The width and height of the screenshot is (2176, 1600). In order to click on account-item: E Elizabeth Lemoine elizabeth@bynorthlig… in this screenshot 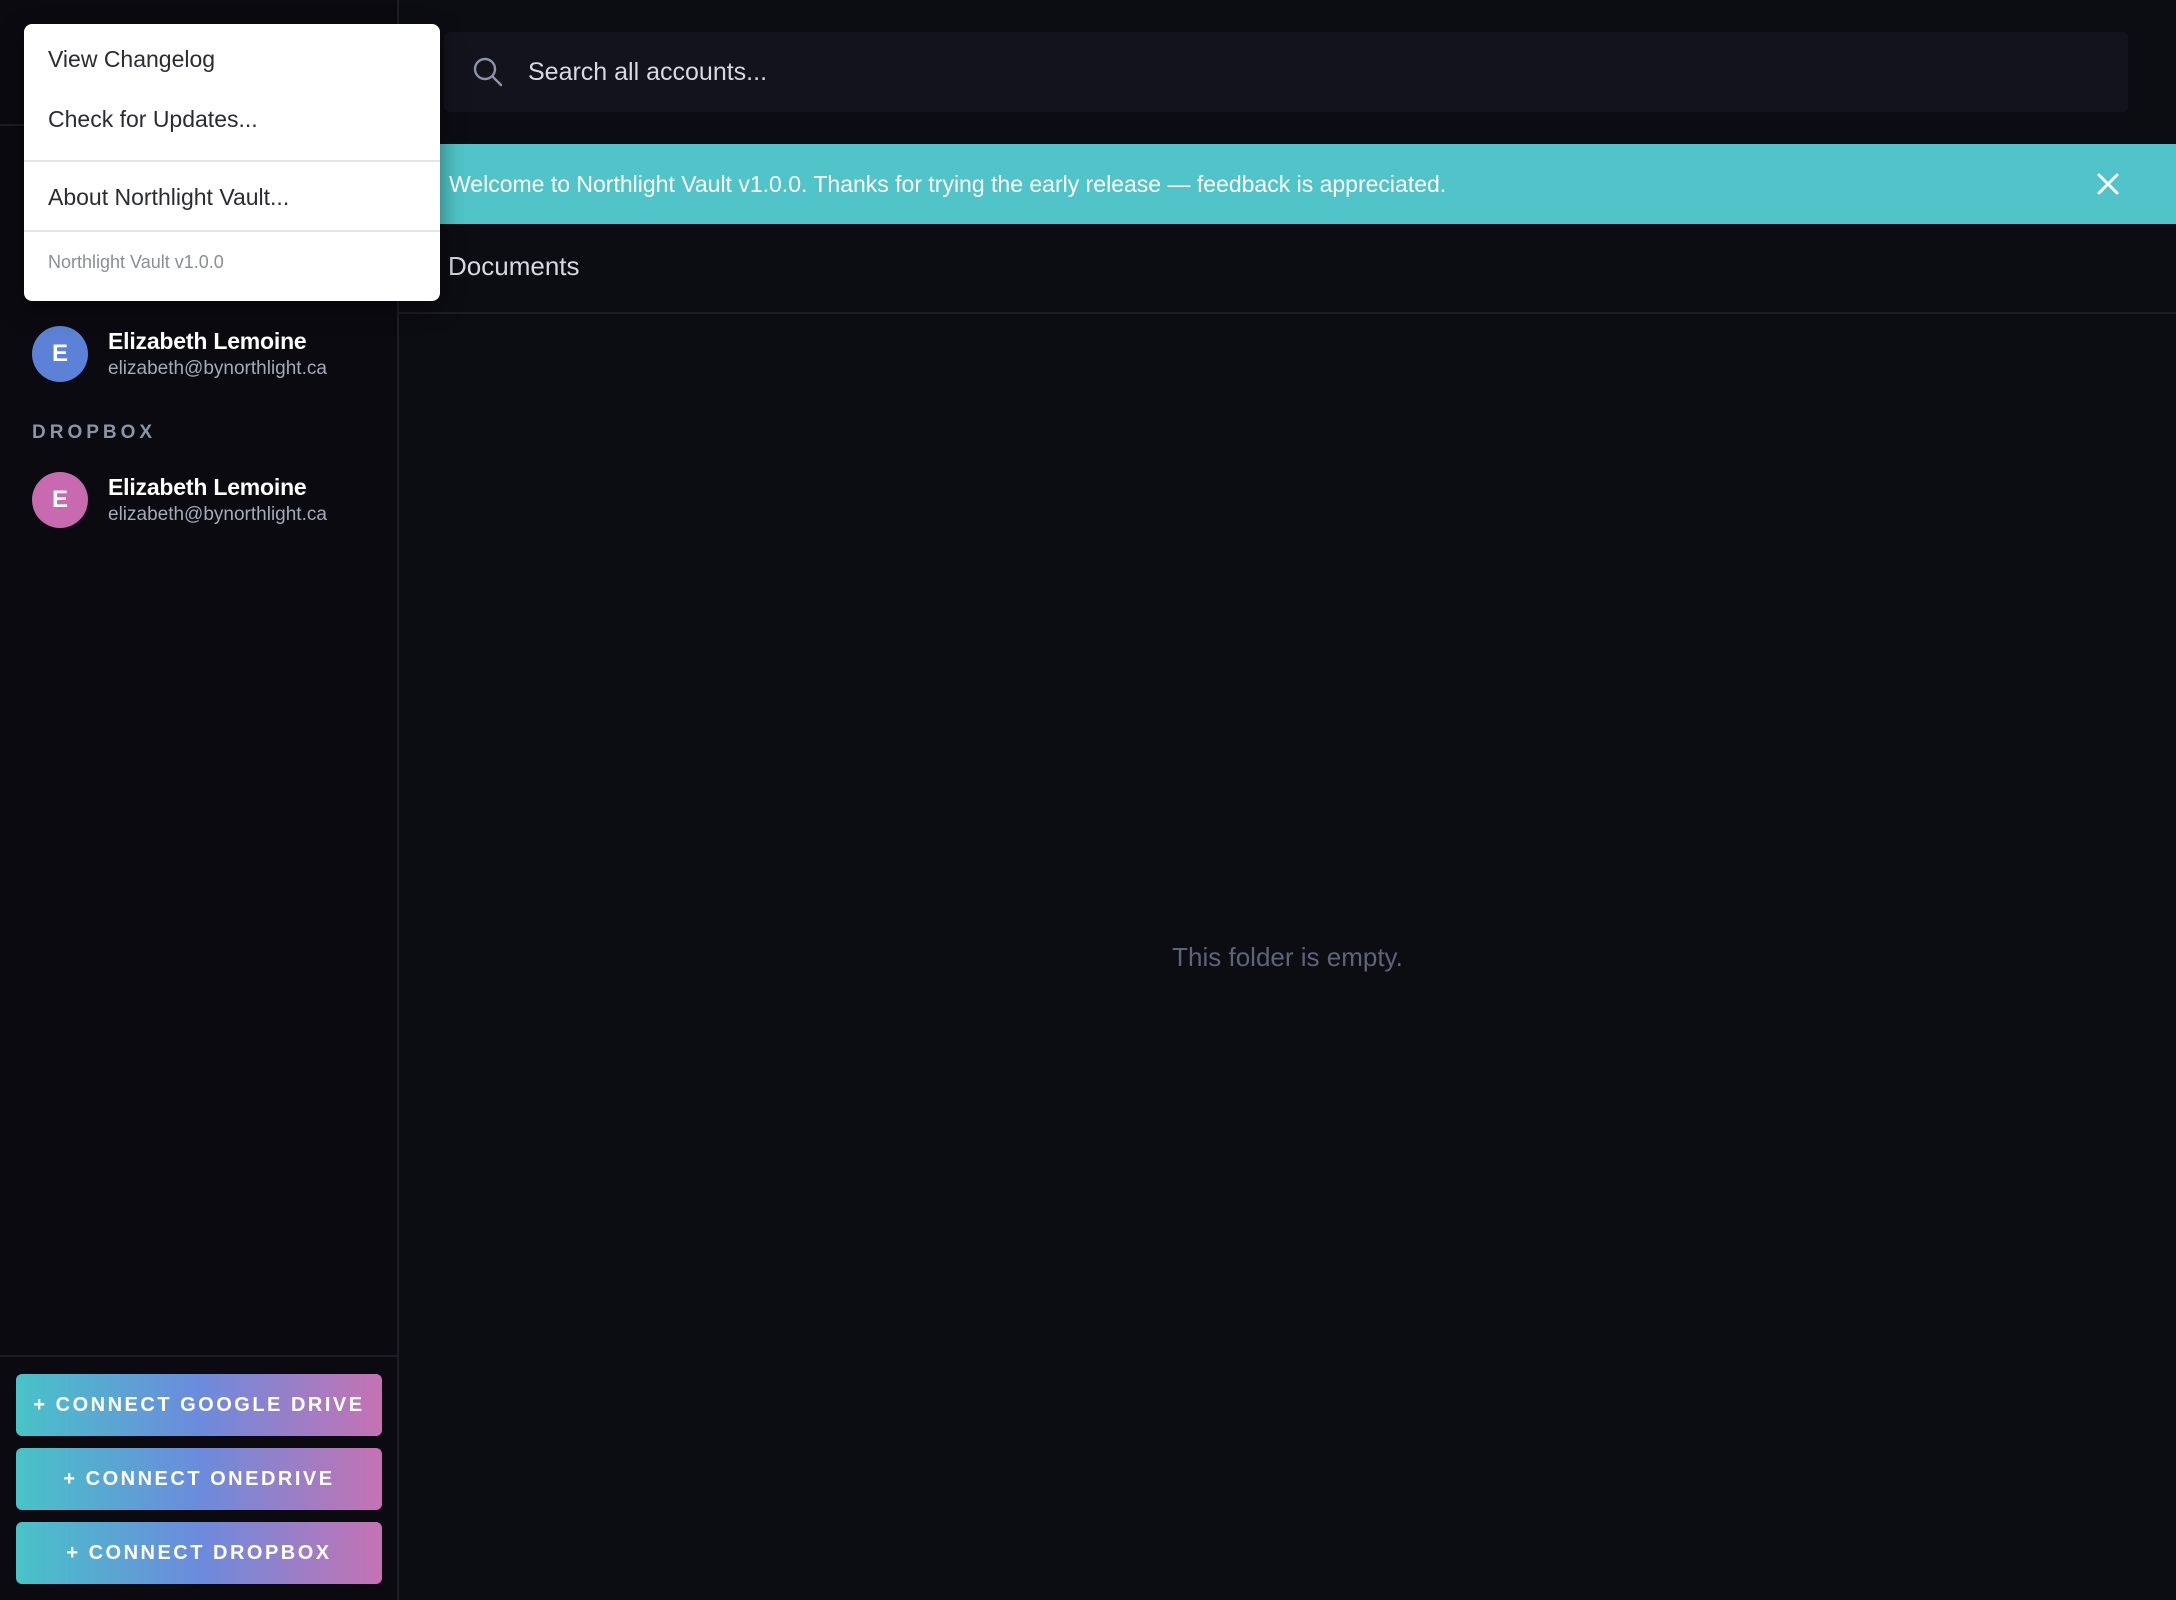, I will do `click(202, 354)`.